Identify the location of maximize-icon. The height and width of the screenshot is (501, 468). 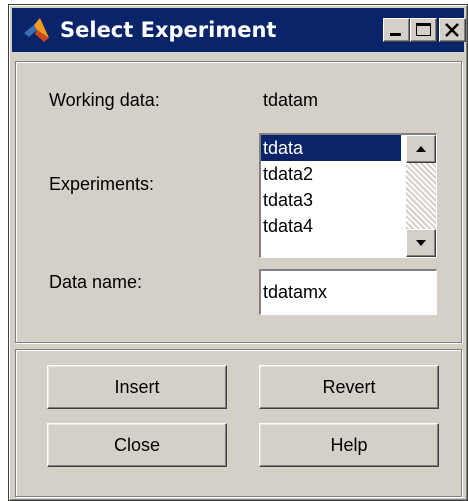
(423, 29).